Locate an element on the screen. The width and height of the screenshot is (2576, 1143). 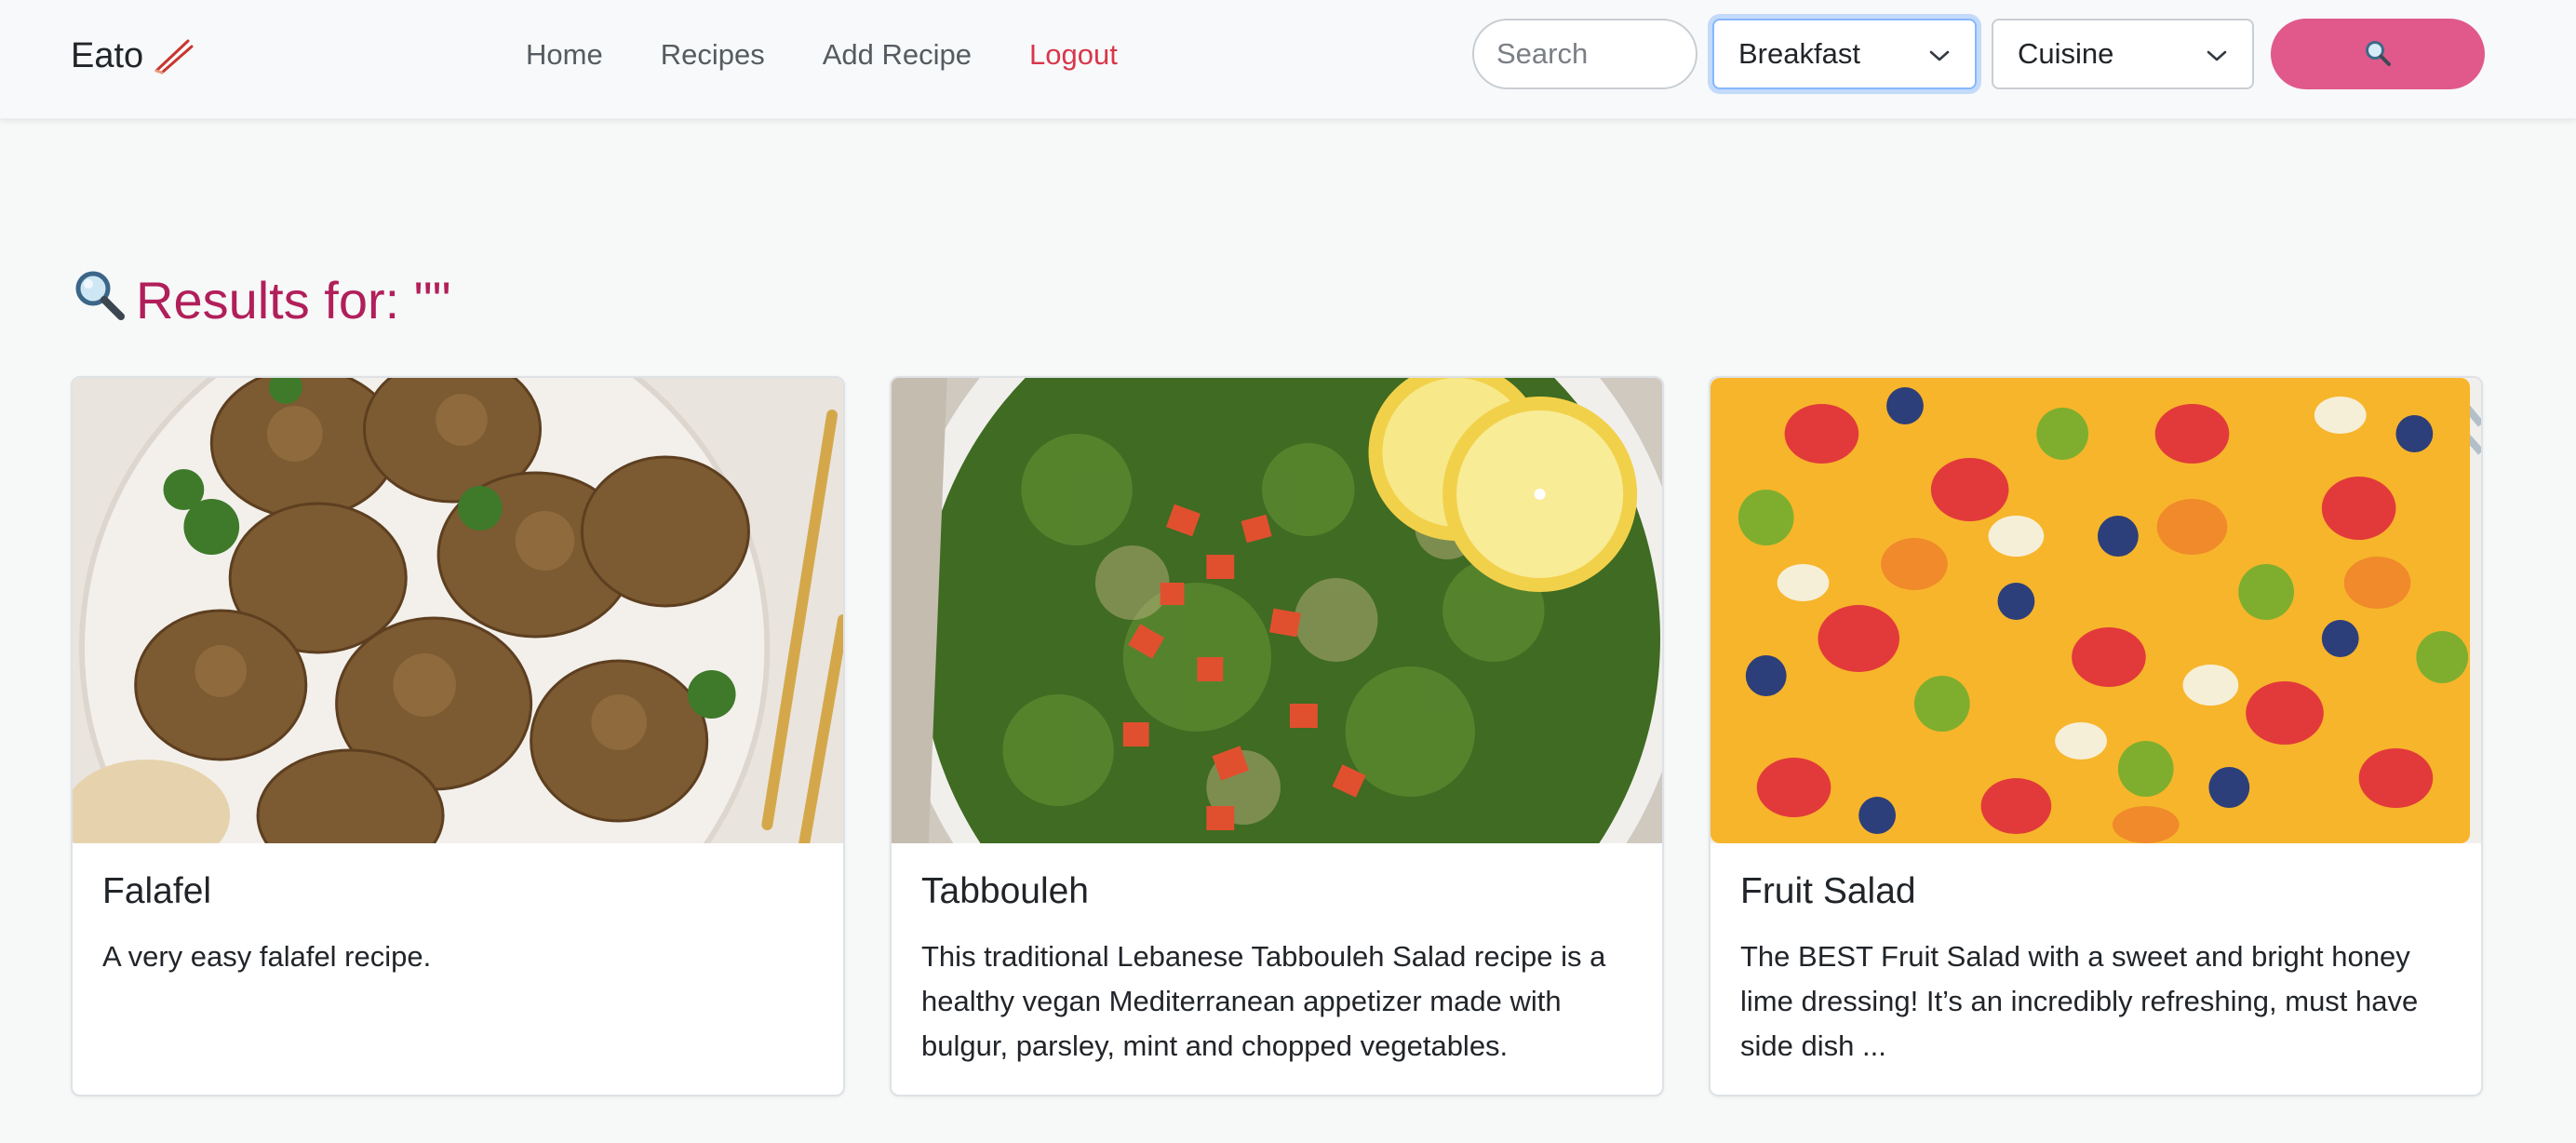
fruit-salad-photo is located at coordinates (2096, 610).